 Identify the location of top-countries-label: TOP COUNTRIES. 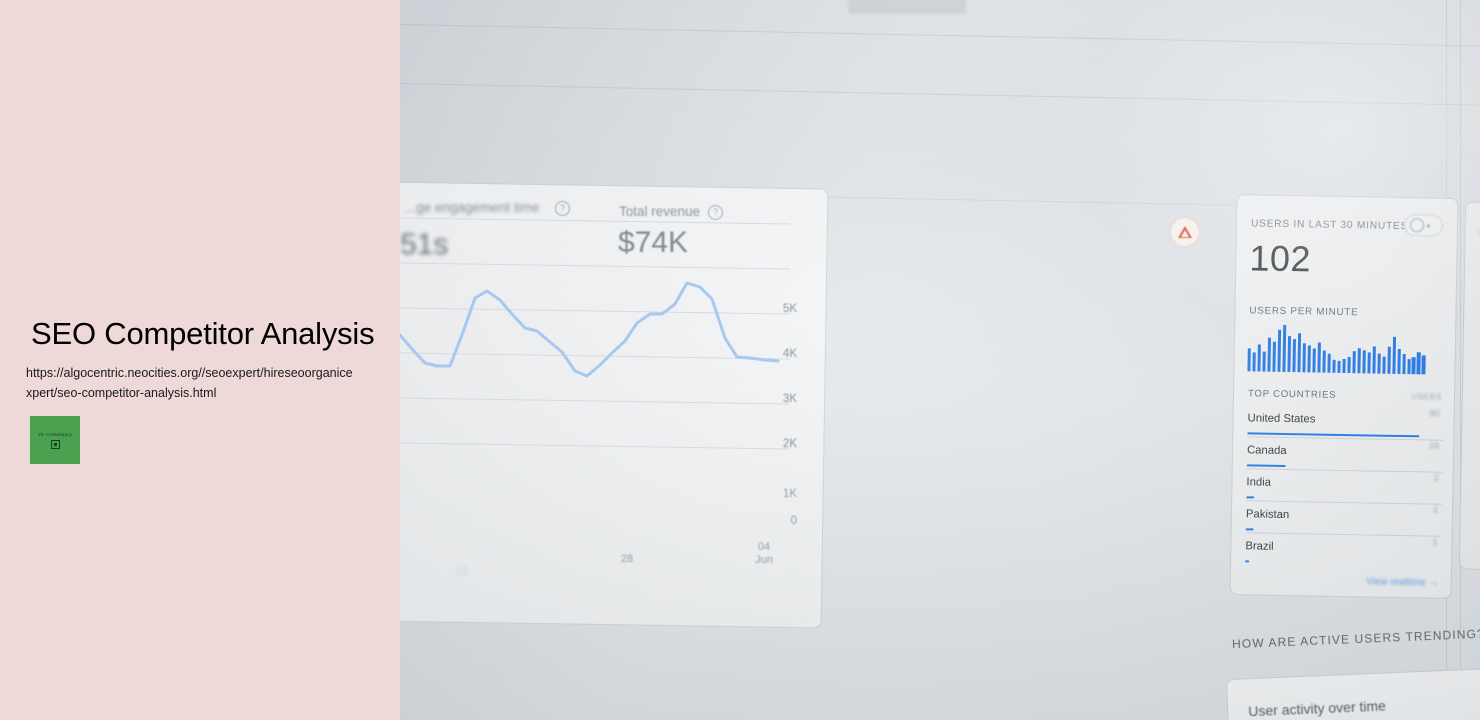
(1292, 394).